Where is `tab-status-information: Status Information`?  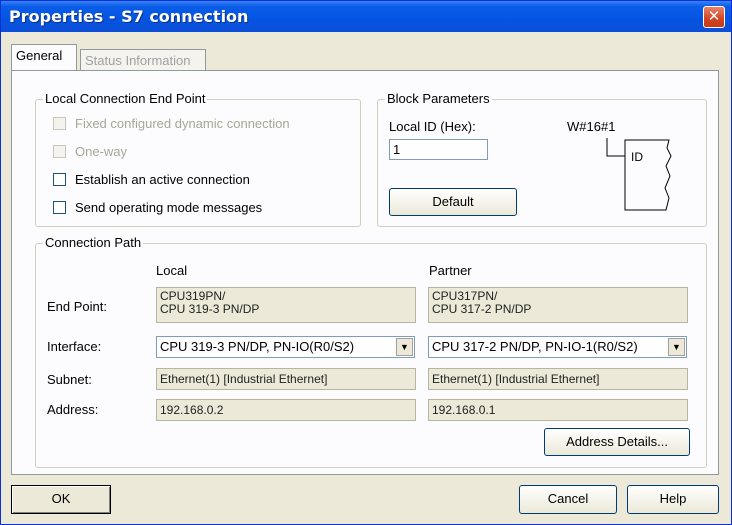
tab-status-information: Status Information is located at coordinates (143, 59).